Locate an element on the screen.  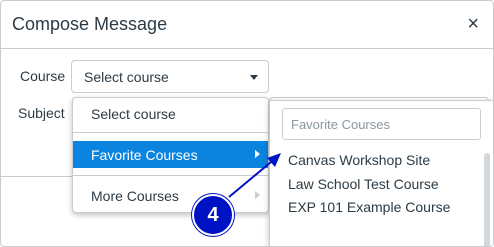
menu-item-favorite-courses: Favorite Courses is located at coordinates (170, 154).